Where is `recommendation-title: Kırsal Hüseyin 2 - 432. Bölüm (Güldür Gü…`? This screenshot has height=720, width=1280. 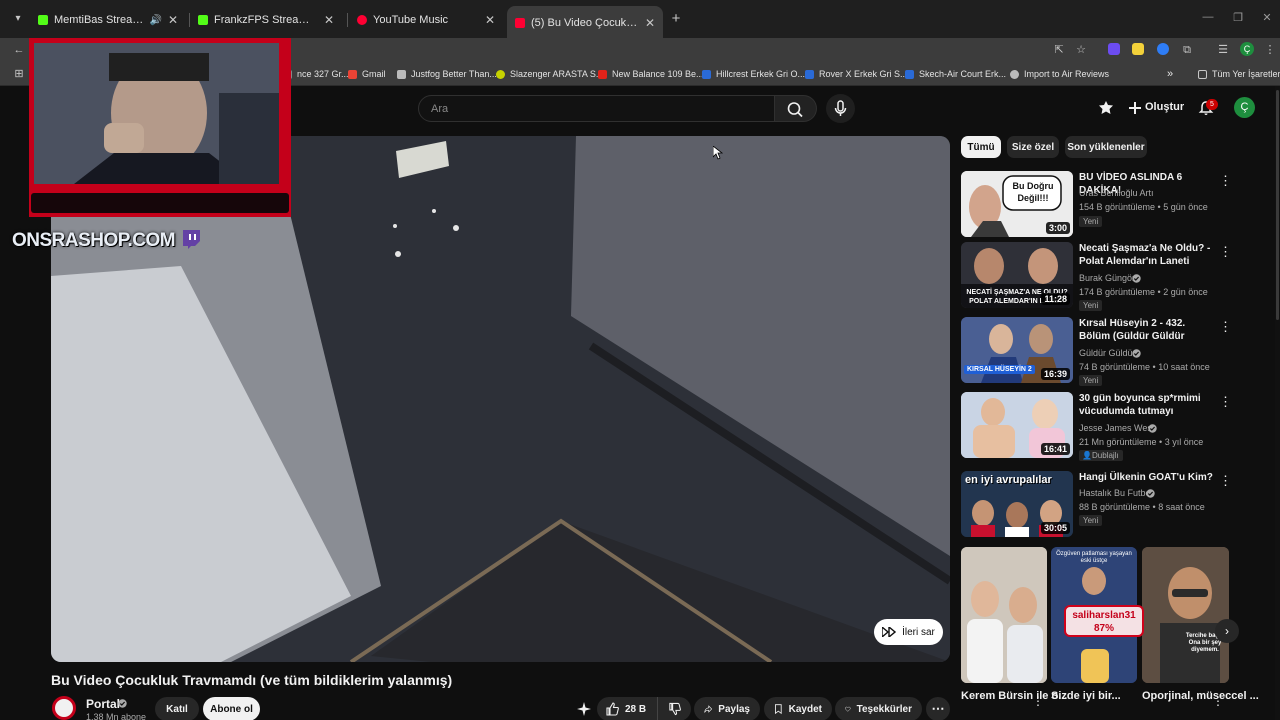 recommendation-title: Kırsal Hüseyin 2 - 432. Bölüm (Güldür Gü… is located at coordinates (1146, 330).